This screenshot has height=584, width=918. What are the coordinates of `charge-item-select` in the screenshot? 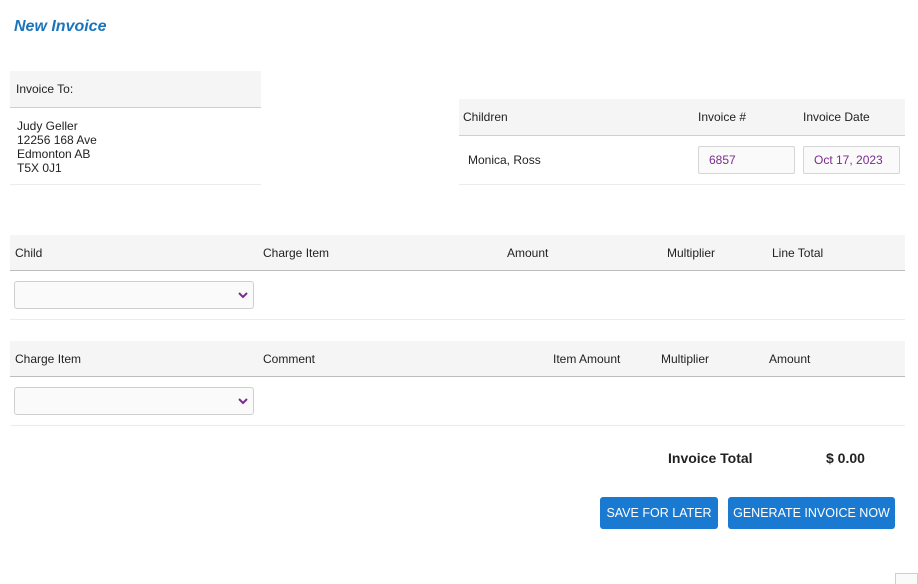 It's located at (134, 401).